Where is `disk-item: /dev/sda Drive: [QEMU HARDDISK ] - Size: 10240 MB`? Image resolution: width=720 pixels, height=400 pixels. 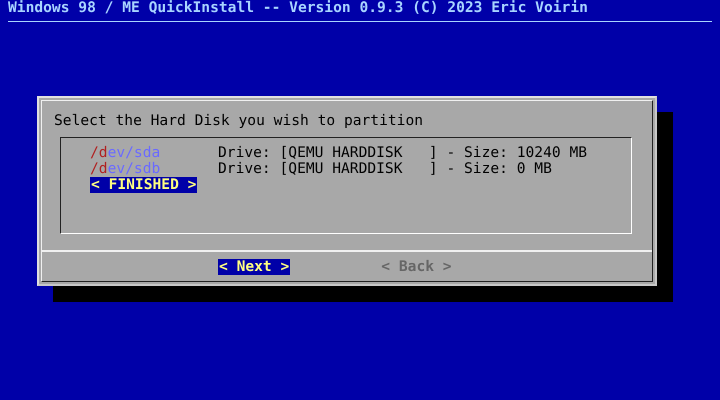 disk-item: /dev/sda Drive: [QEMU HARDDISK ] - Size: 10240 MB is located at coordinates (339, 153).